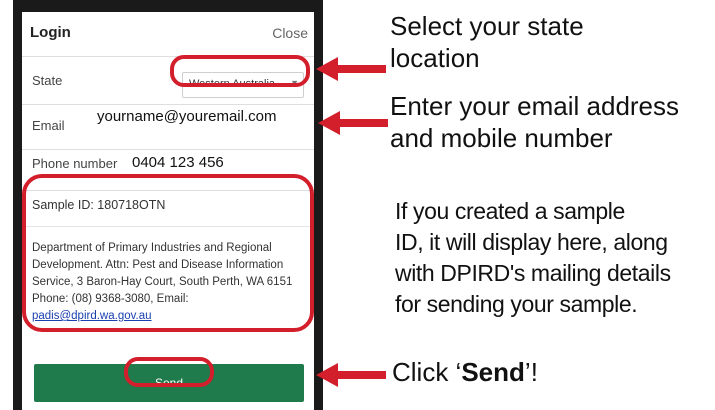 This screenshot has width=715, height=410. Describe the element at coordinates (487, 42) in the screenshot. I see `state-callout: Select your state location` at that location.